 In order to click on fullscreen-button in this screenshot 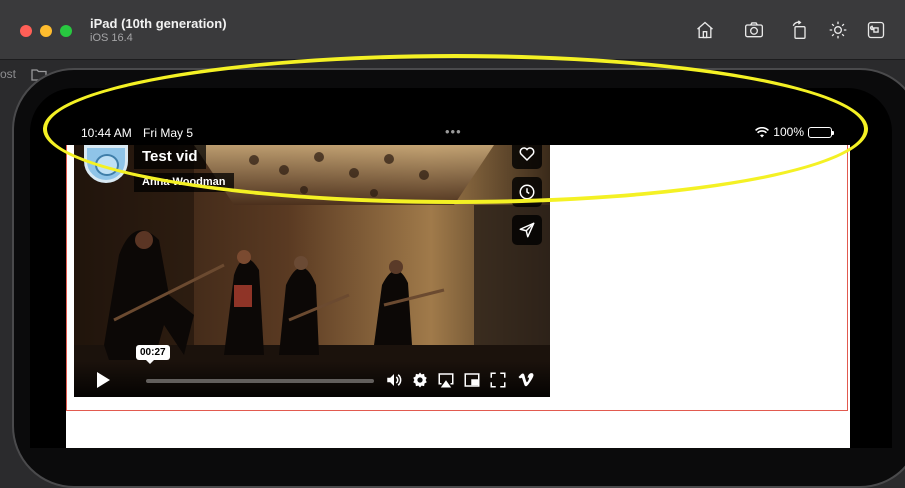, I will do `click(498, 380)`.